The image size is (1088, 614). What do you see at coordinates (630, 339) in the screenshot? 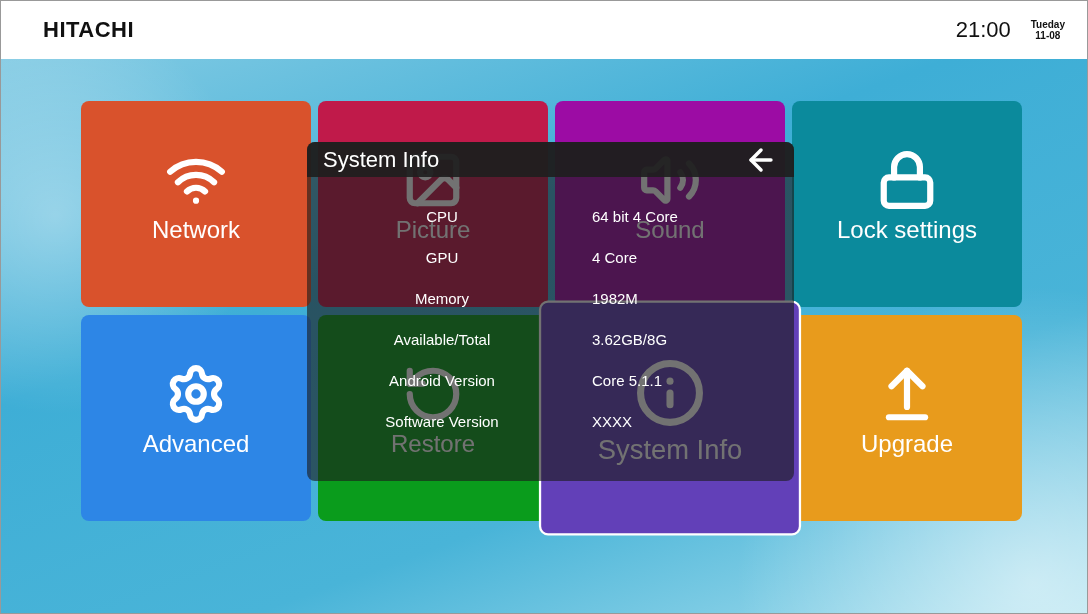
I see `info-value: 3.62GB/8G` at bounding box center [630, 339].